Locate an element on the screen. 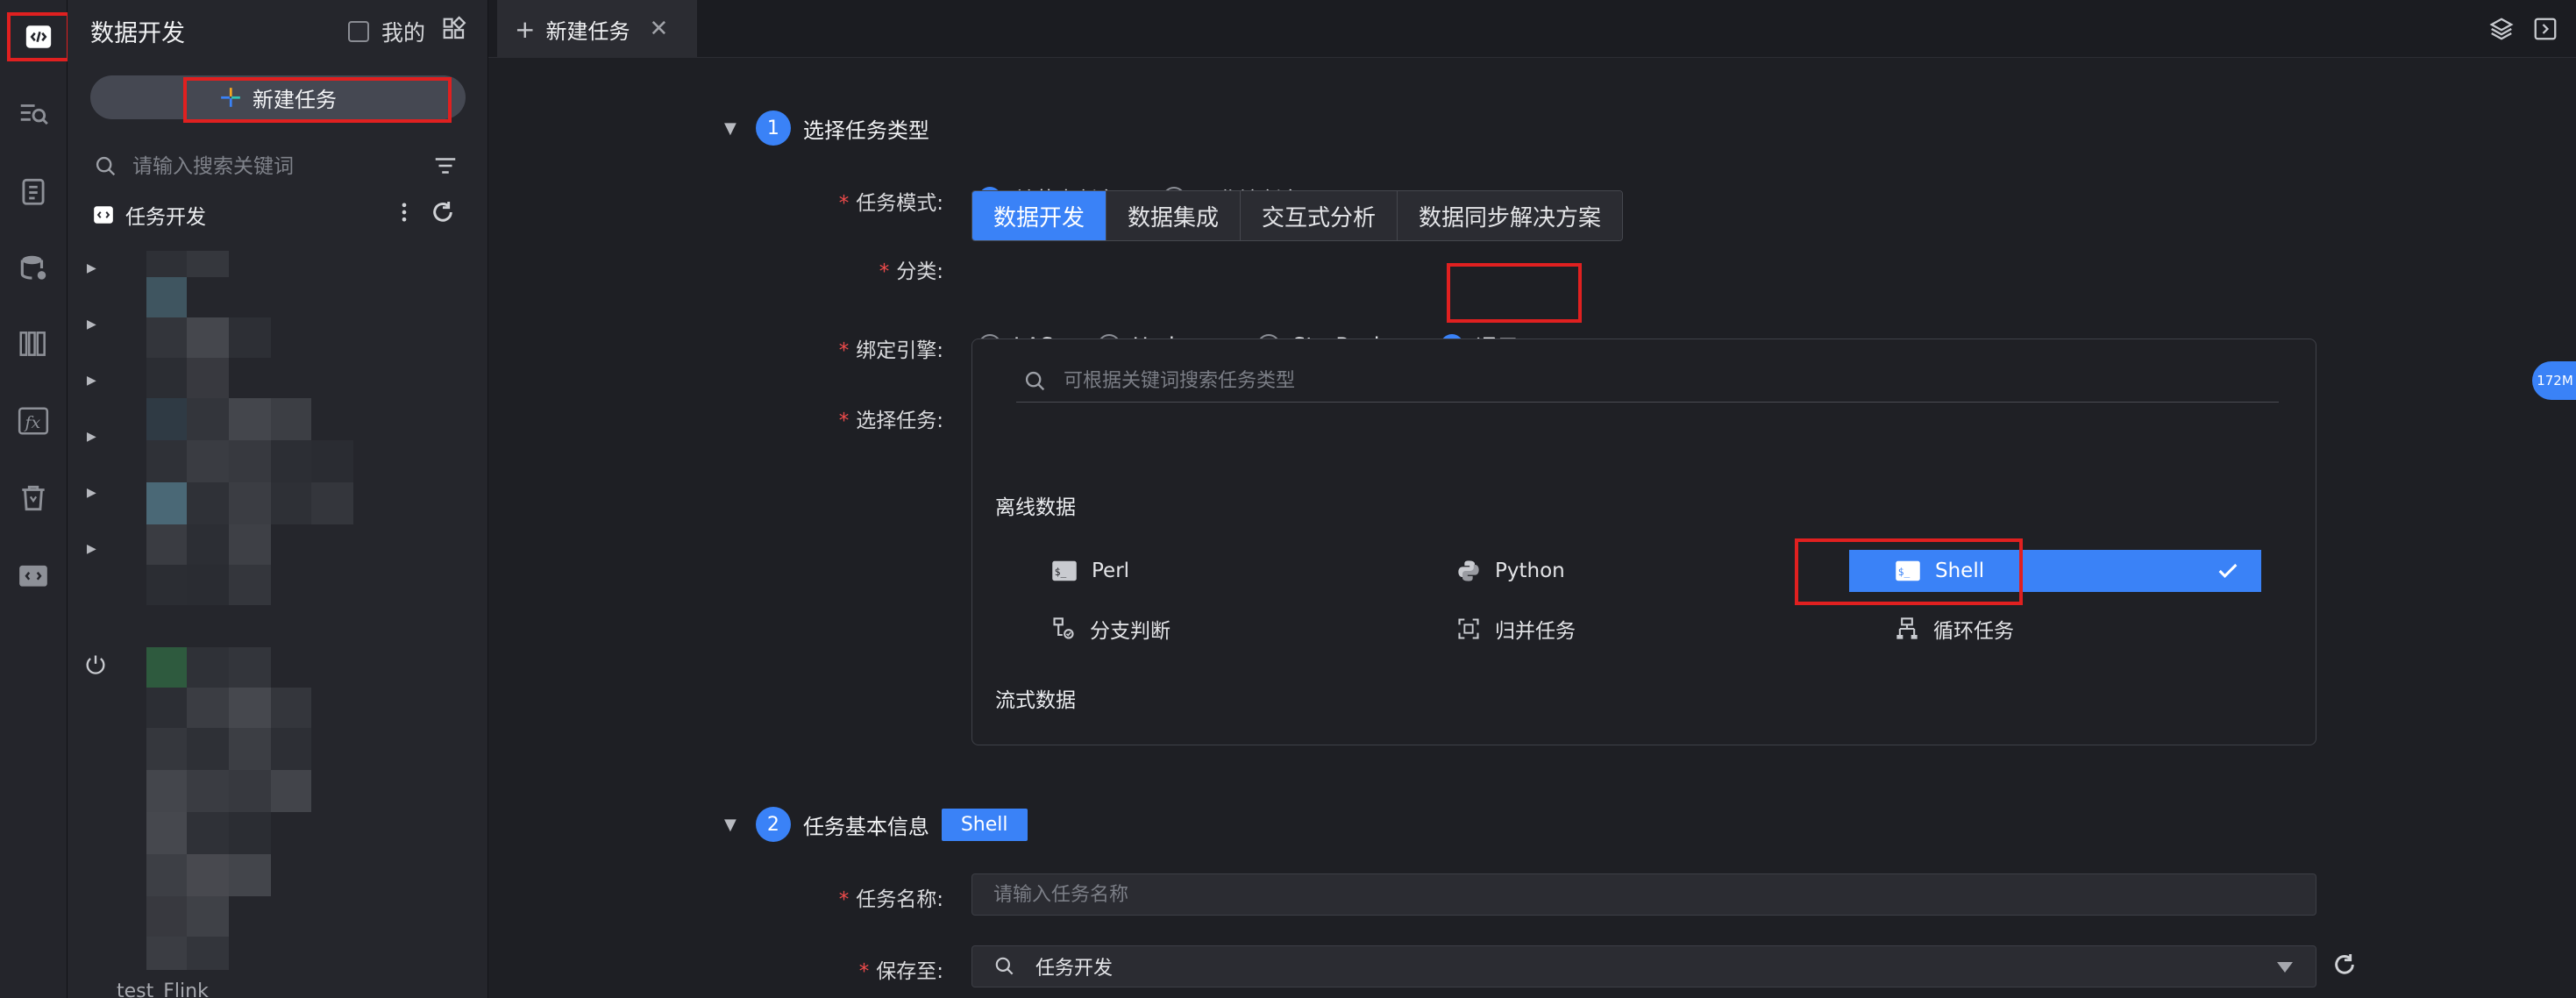 Image resolution: width=2576 pixels, height=998 pixels. tab-new-task: + 新建任务 ✕ is located at coordinates (597, 29).